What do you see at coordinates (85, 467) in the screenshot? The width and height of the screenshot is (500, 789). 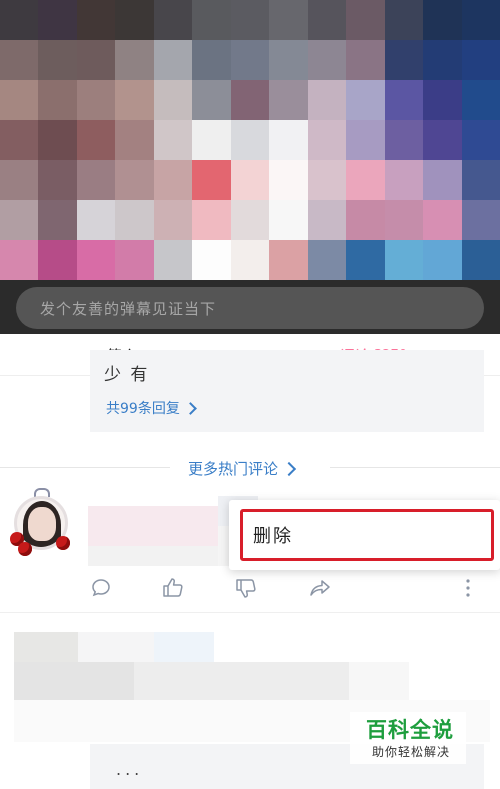 I see `divider-left` at bounding box center [85, 467].